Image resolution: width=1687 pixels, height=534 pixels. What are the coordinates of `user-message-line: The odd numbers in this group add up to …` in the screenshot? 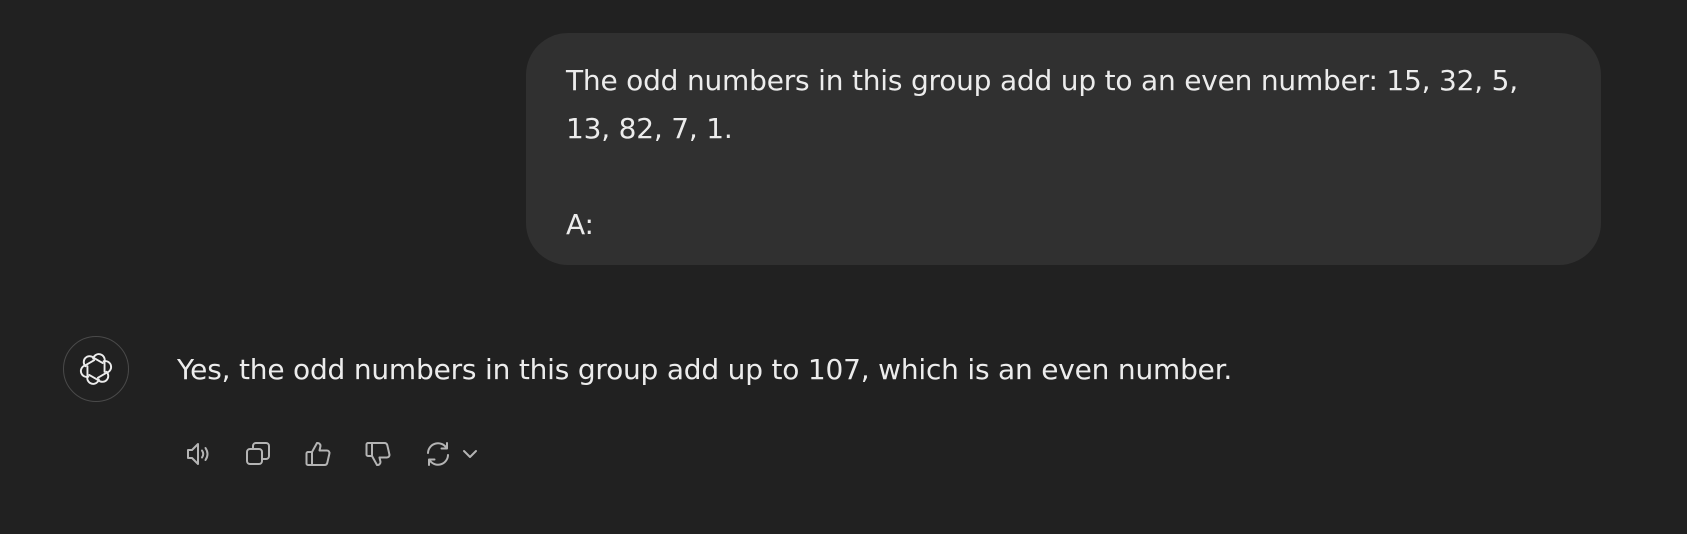 It's located at (1042, 80).